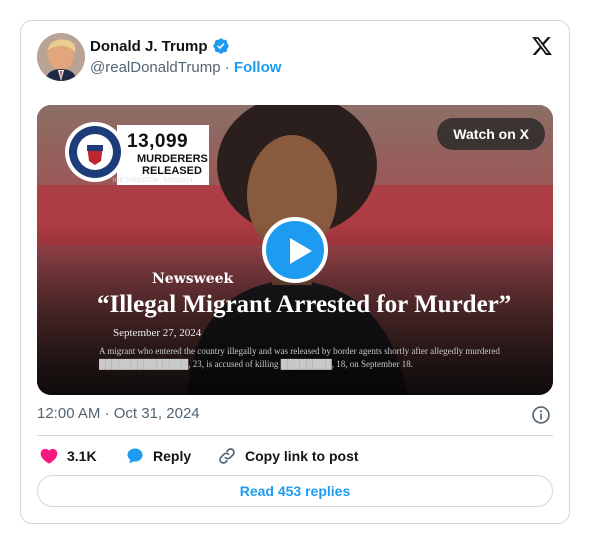  Describe the element at coordinates (149, 46) in the screenshot. I see `author-name: Donald J. Trump` at that location.